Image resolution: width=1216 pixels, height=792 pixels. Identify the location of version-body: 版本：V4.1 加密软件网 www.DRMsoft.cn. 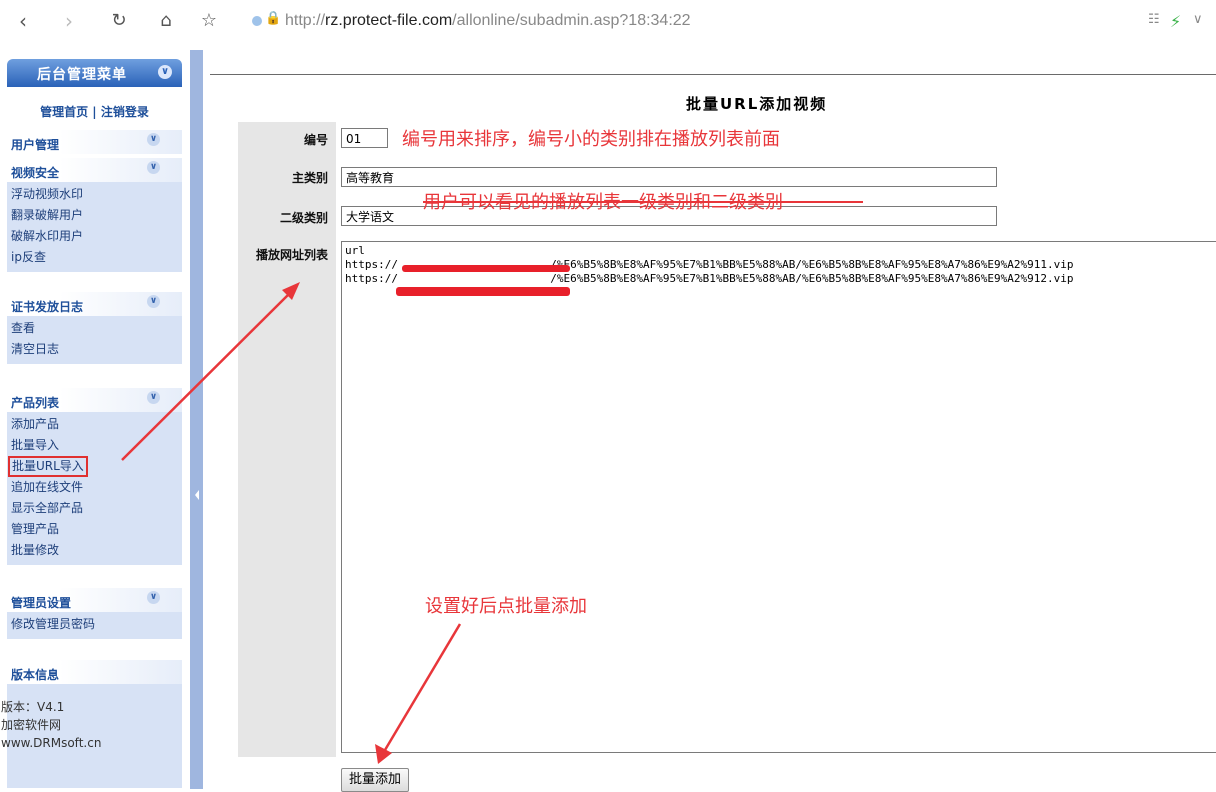
(91, 736).